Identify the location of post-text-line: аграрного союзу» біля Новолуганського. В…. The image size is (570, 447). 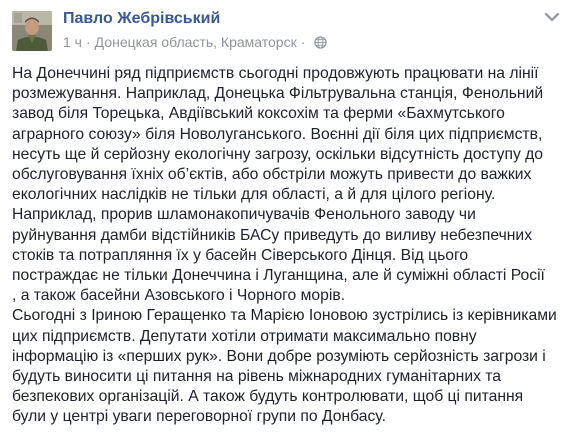
(277, 134).